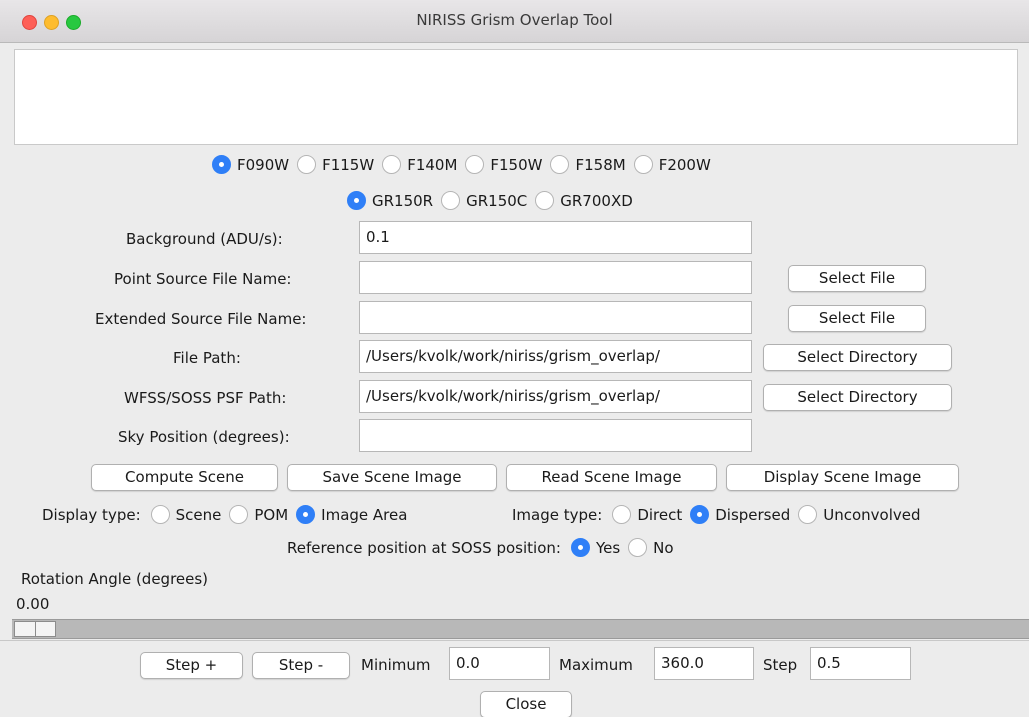  I want to click on step-plus-button: Step +, so click(191, 665).